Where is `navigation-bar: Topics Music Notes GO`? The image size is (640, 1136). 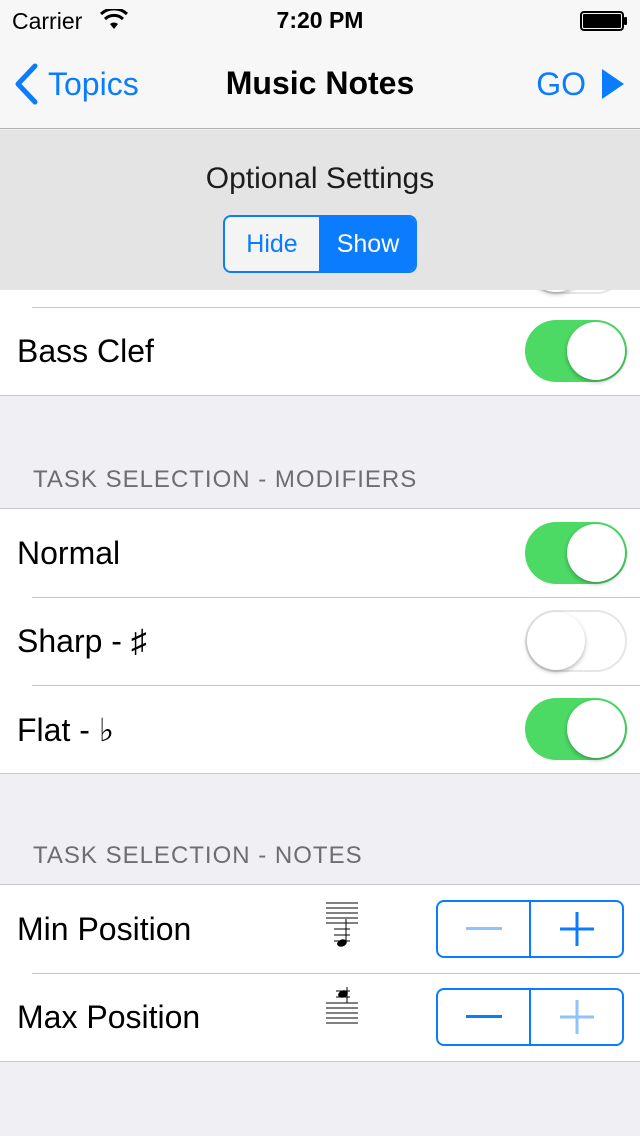 navigation-bar: Topics Music Notes GO is located at coordinates (320, 84).